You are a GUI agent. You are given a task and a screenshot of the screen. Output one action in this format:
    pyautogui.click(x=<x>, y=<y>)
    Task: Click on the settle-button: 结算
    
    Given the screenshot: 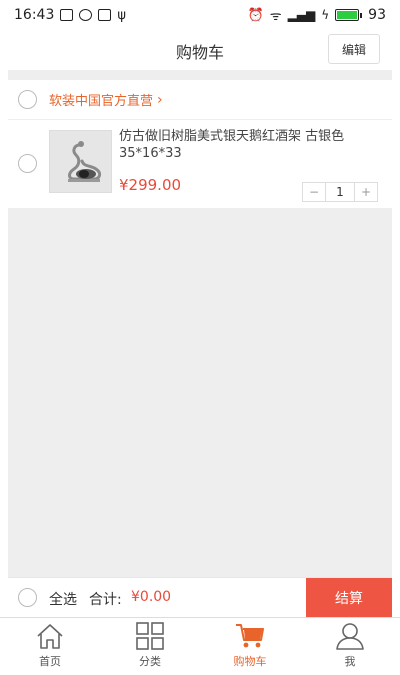 What is the action you would take?
    pyautogui.click(x=349, y=598)
    